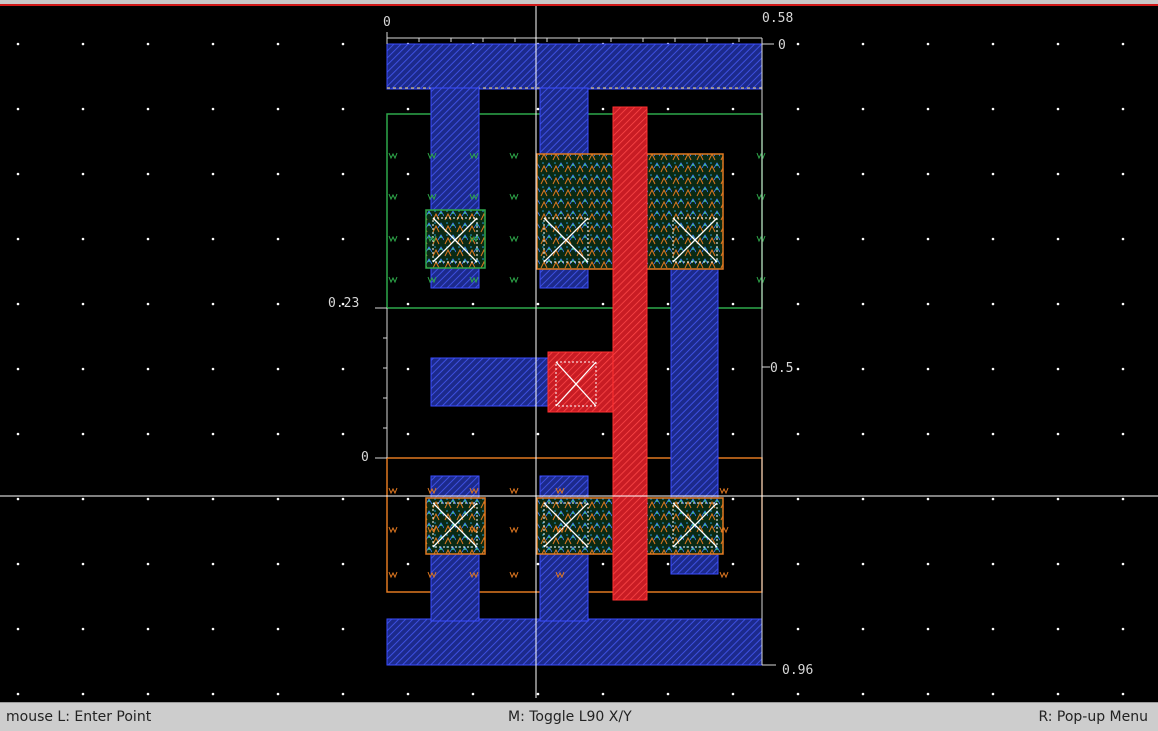 This screenshot has width=1158, height=731. Describe the element at coordinates (580, 382) in the screenshot. I see `poly-contact-pad` at that location.